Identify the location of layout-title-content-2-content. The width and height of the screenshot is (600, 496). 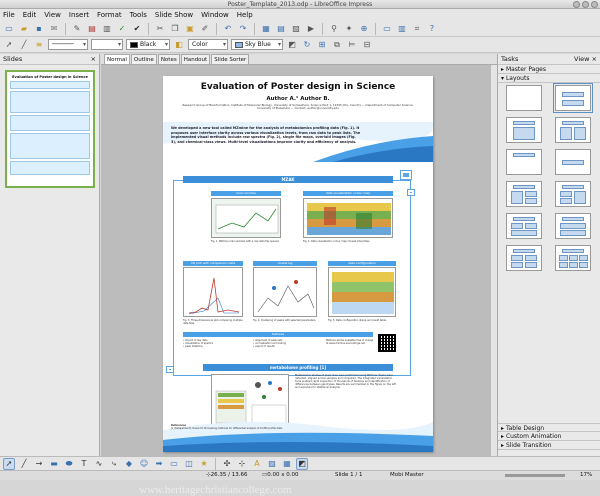
(573, 194).